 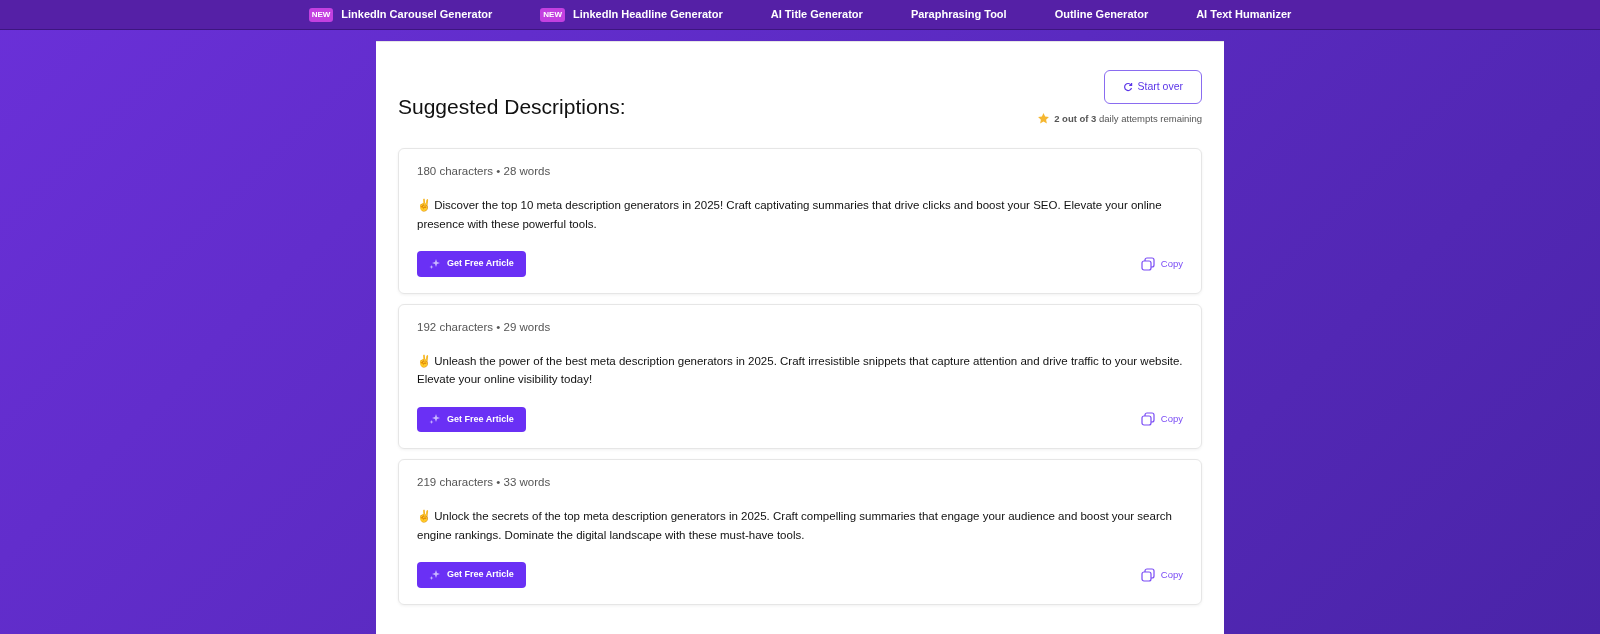 What do you see at coordinates (484, 327) in the screenshot?
I see `result-stats: 192 characters • 29 words` at bounding box center [484, 327].